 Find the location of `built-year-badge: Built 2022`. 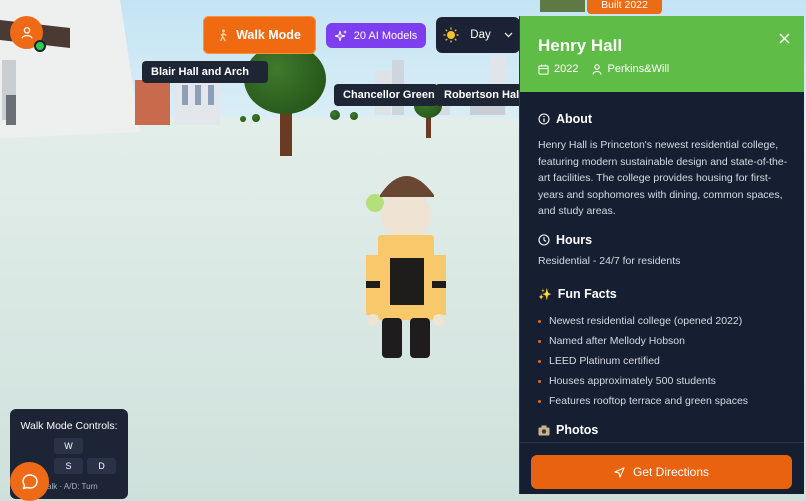

built-year-badge: Built 2022 is located at coordinates (624, 7).